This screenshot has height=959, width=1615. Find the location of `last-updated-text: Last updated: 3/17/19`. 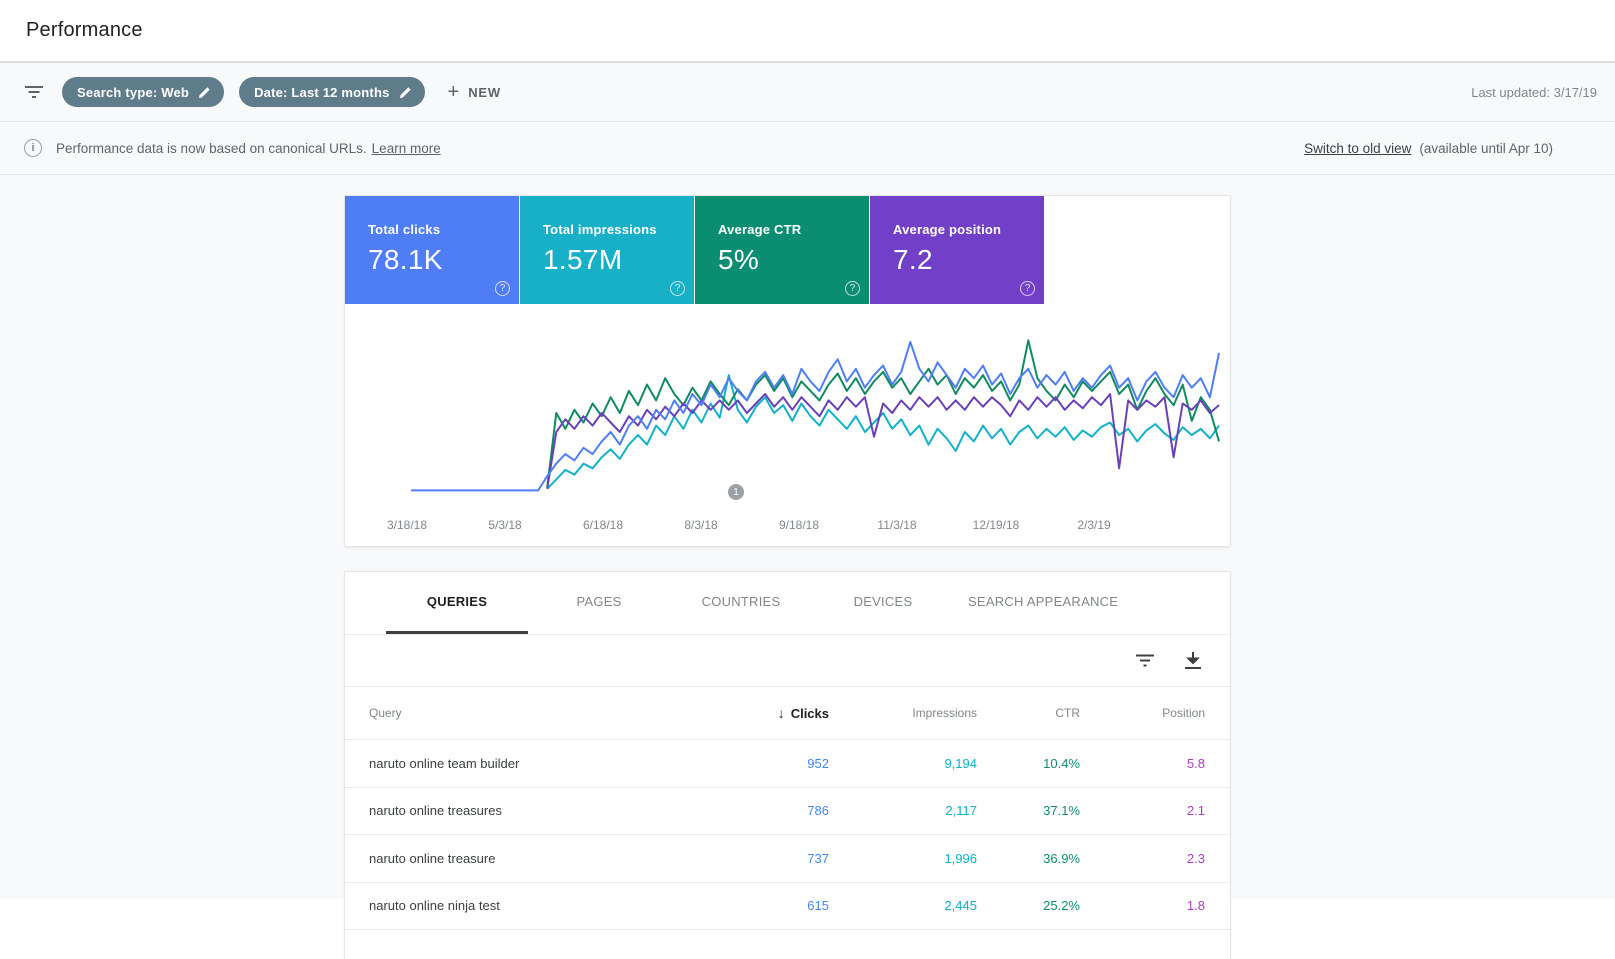

last-updated-text: Last updated: 3/17/19 is located at coordinates (1534, 92).